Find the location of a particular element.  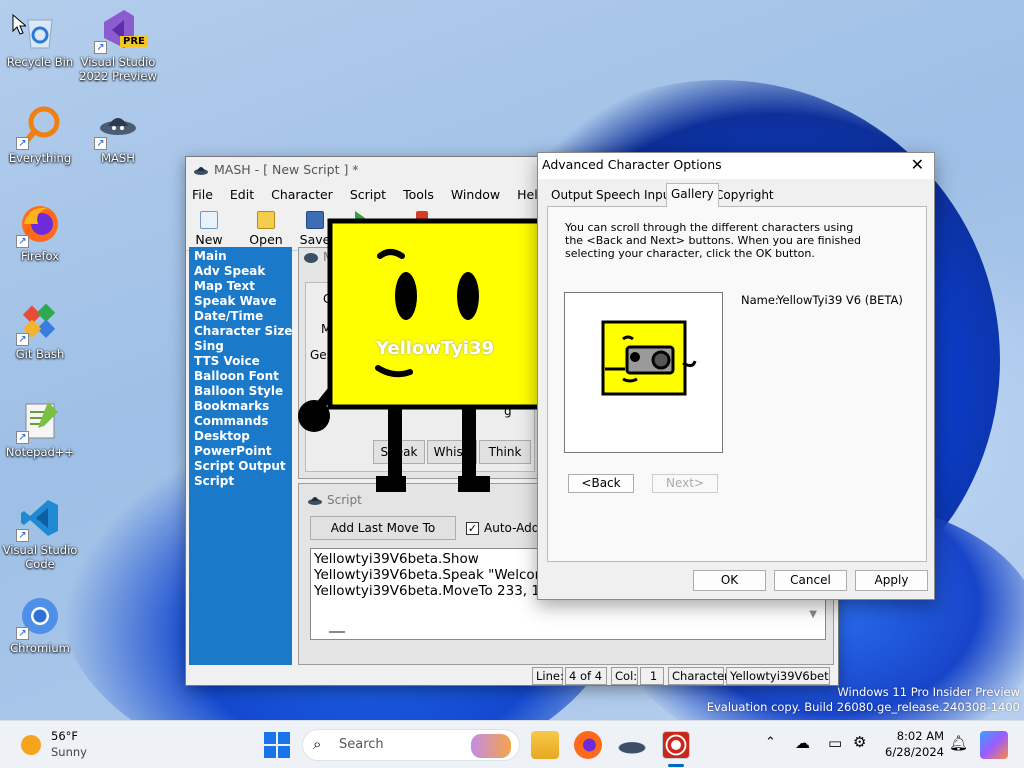

copilot-icon is located at coordinates (994, 745).